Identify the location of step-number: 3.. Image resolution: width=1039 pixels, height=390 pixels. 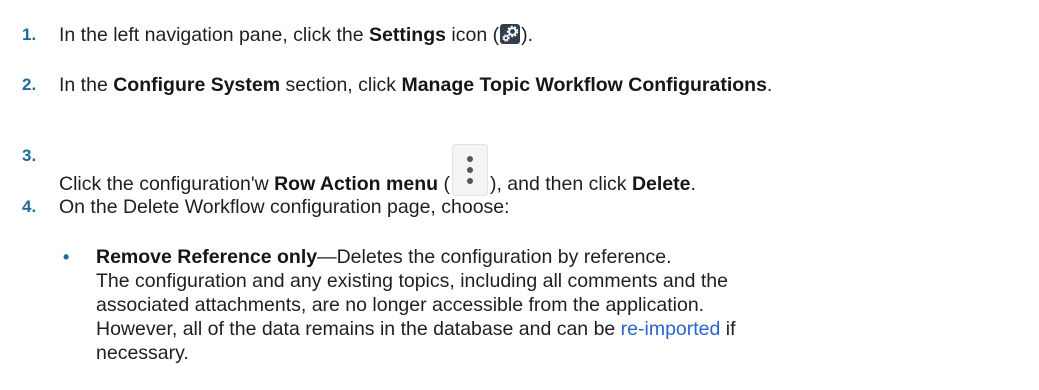
(29, 155).